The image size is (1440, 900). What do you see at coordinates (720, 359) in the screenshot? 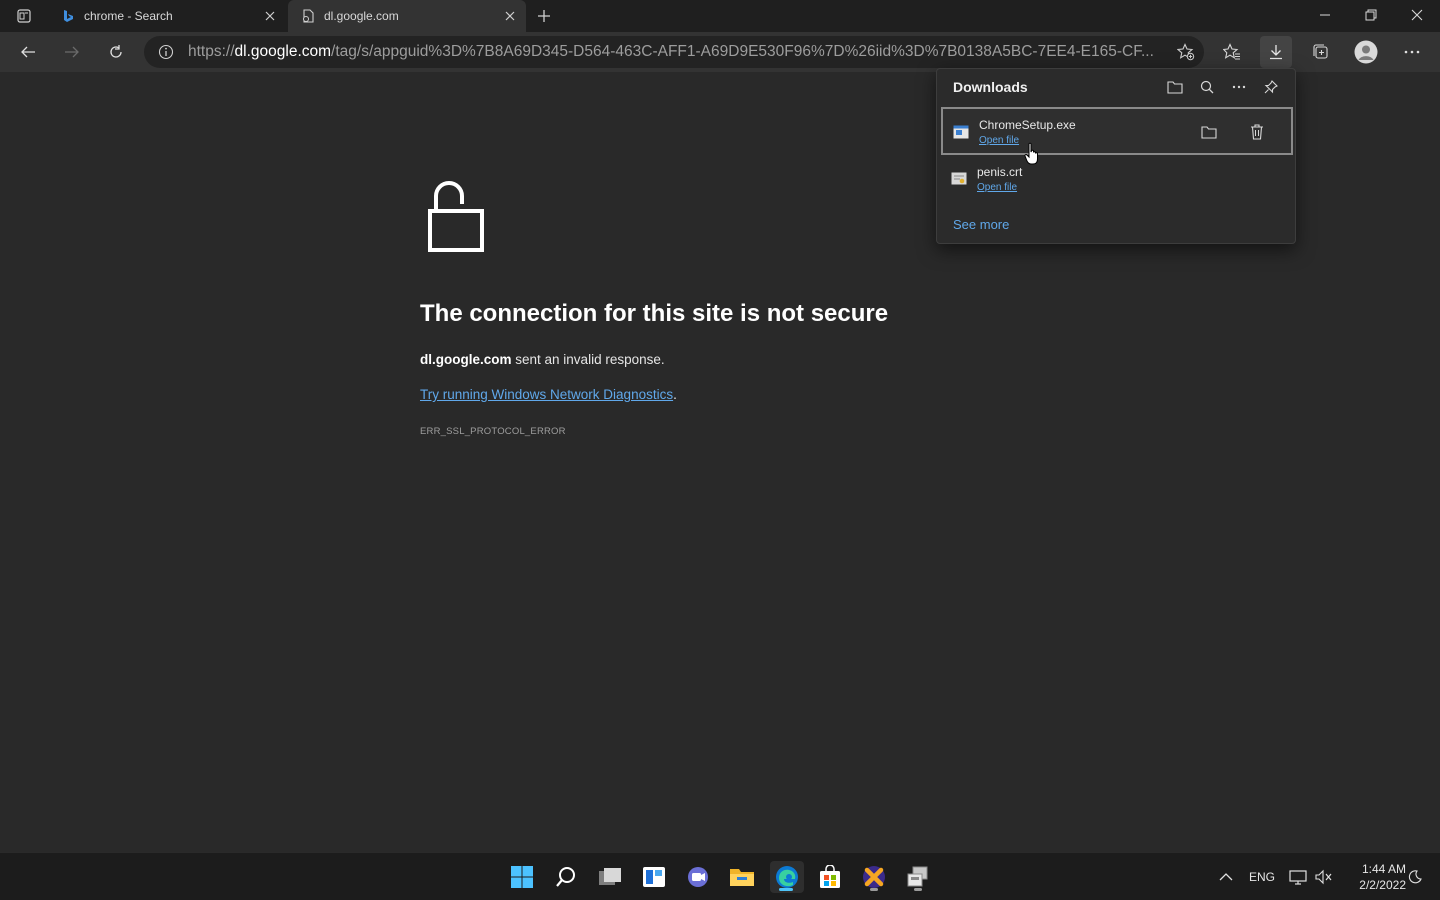
I see `error-description: dl.google.com sent an invalid response.` at bounding box center [720, 359].